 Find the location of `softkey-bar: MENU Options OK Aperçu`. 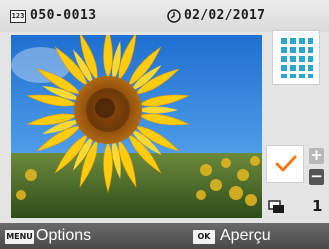

softkey-bar: MENU Options OK Aperçu is located at coordinates (164, 236).